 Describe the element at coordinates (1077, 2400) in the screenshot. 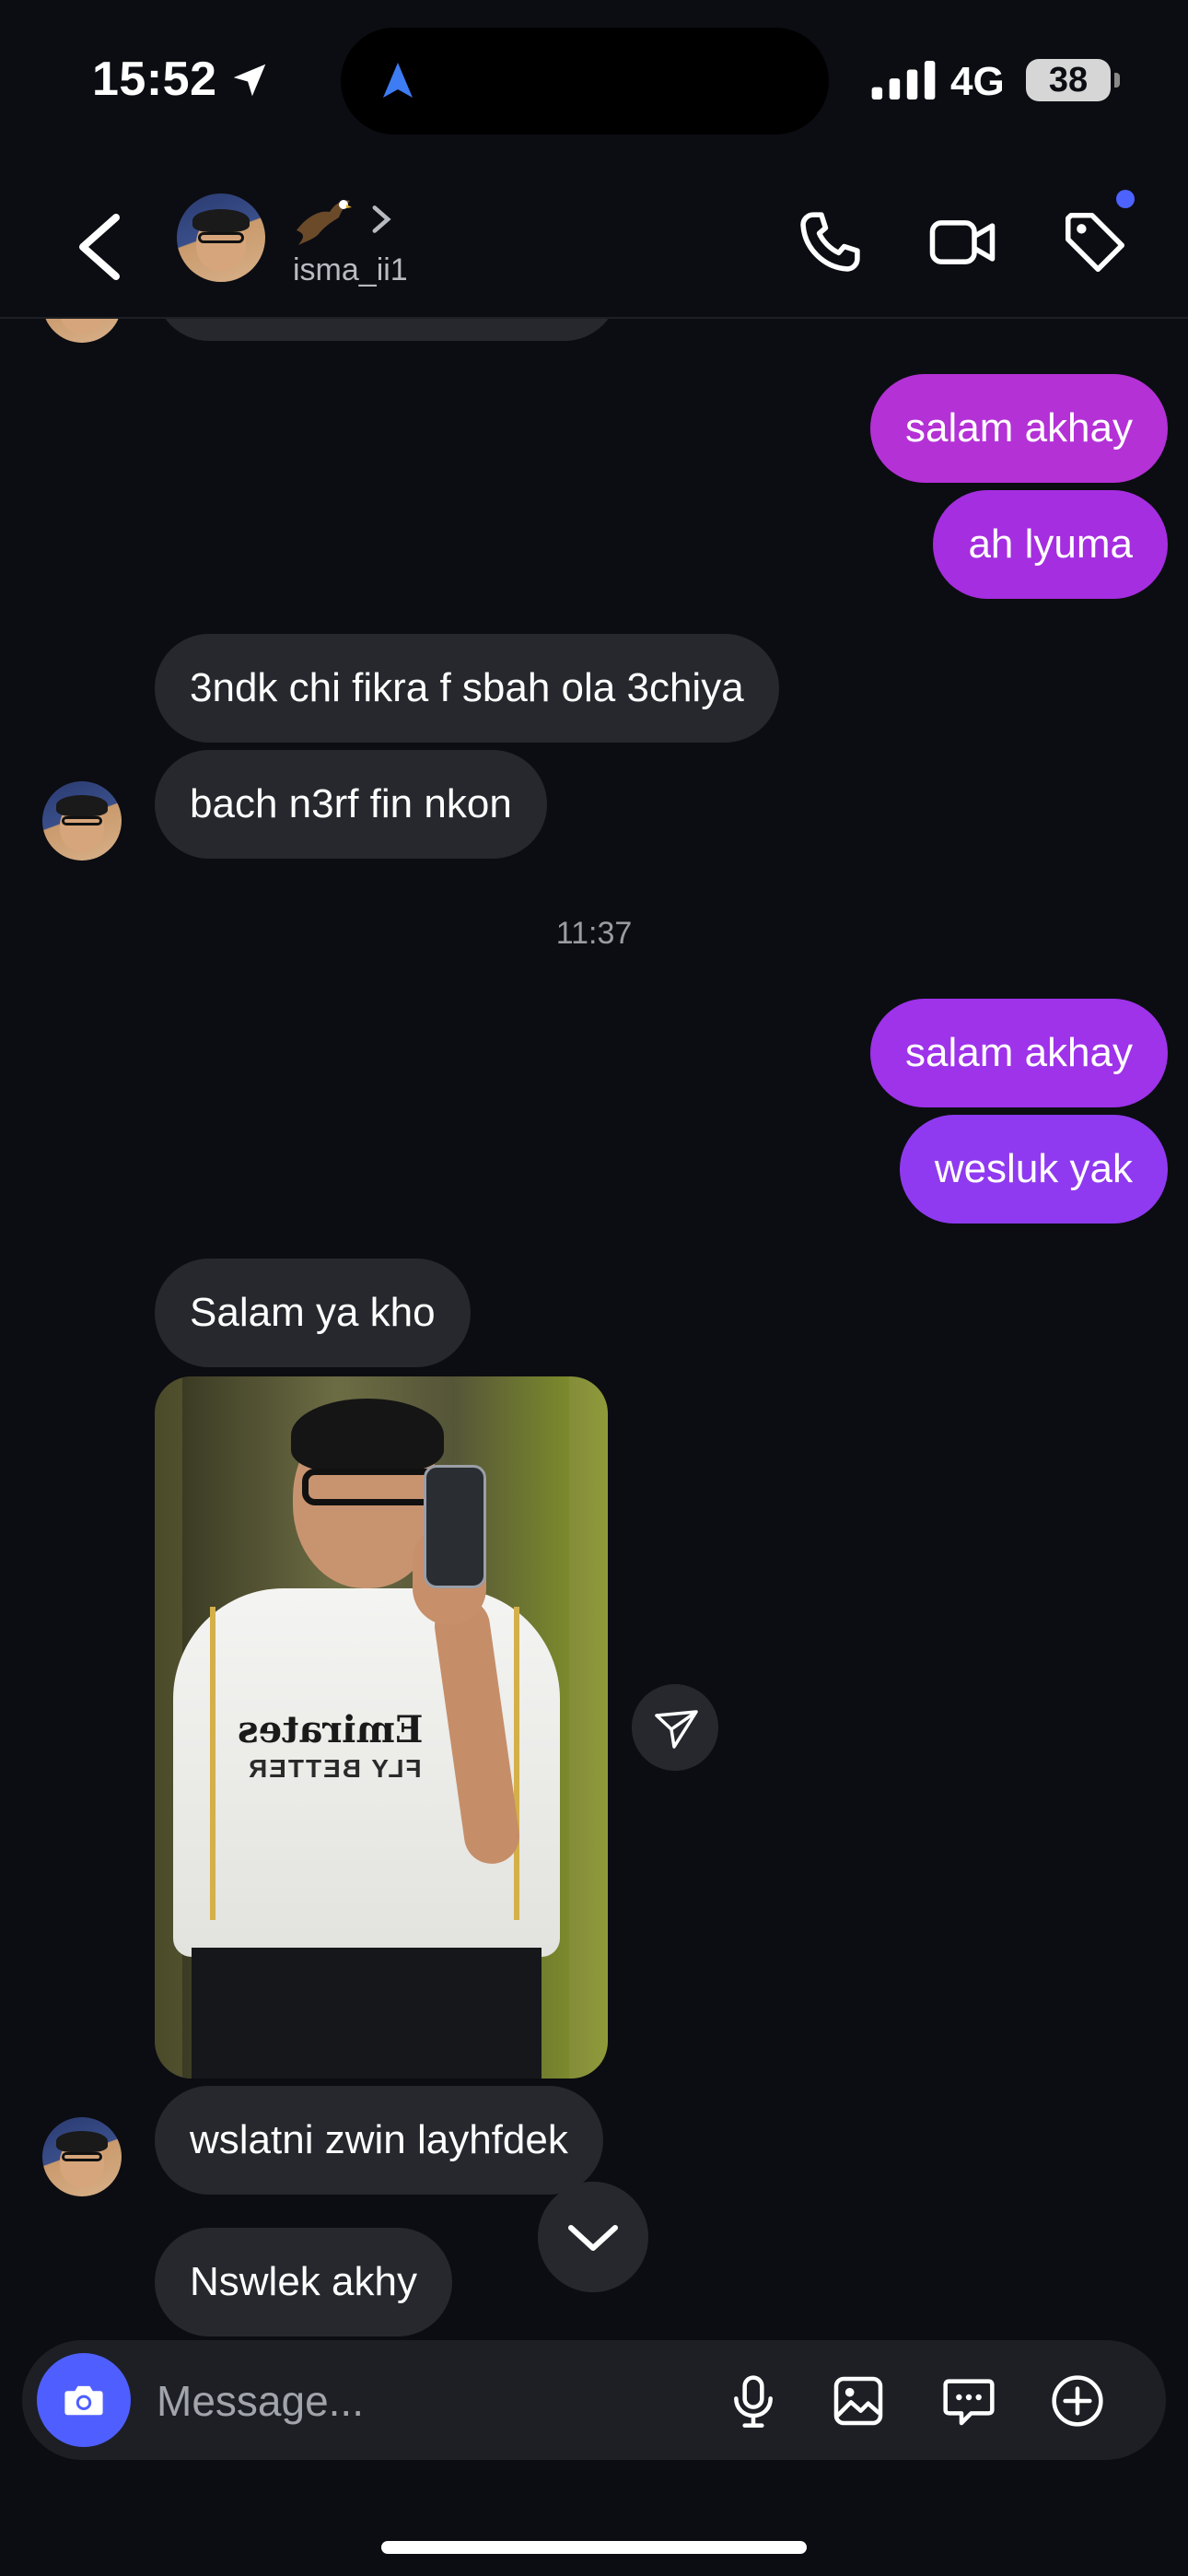

I see `plus-circle-icon` at that location.